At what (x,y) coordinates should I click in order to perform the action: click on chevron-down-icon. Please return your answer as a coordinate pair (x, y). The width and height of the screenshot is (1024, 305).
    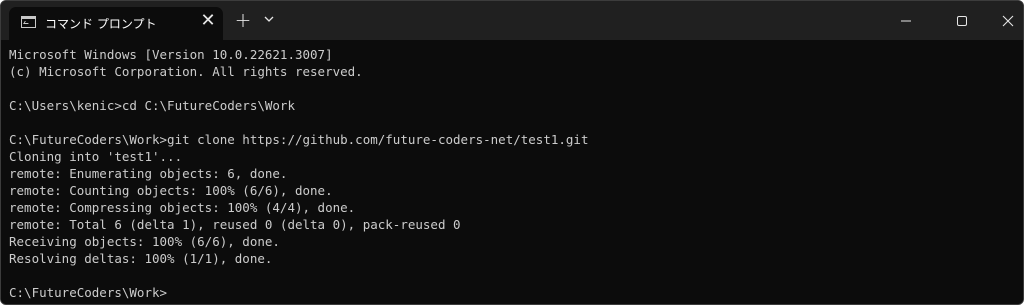
    Looking at the image, I should click on (269, 19).